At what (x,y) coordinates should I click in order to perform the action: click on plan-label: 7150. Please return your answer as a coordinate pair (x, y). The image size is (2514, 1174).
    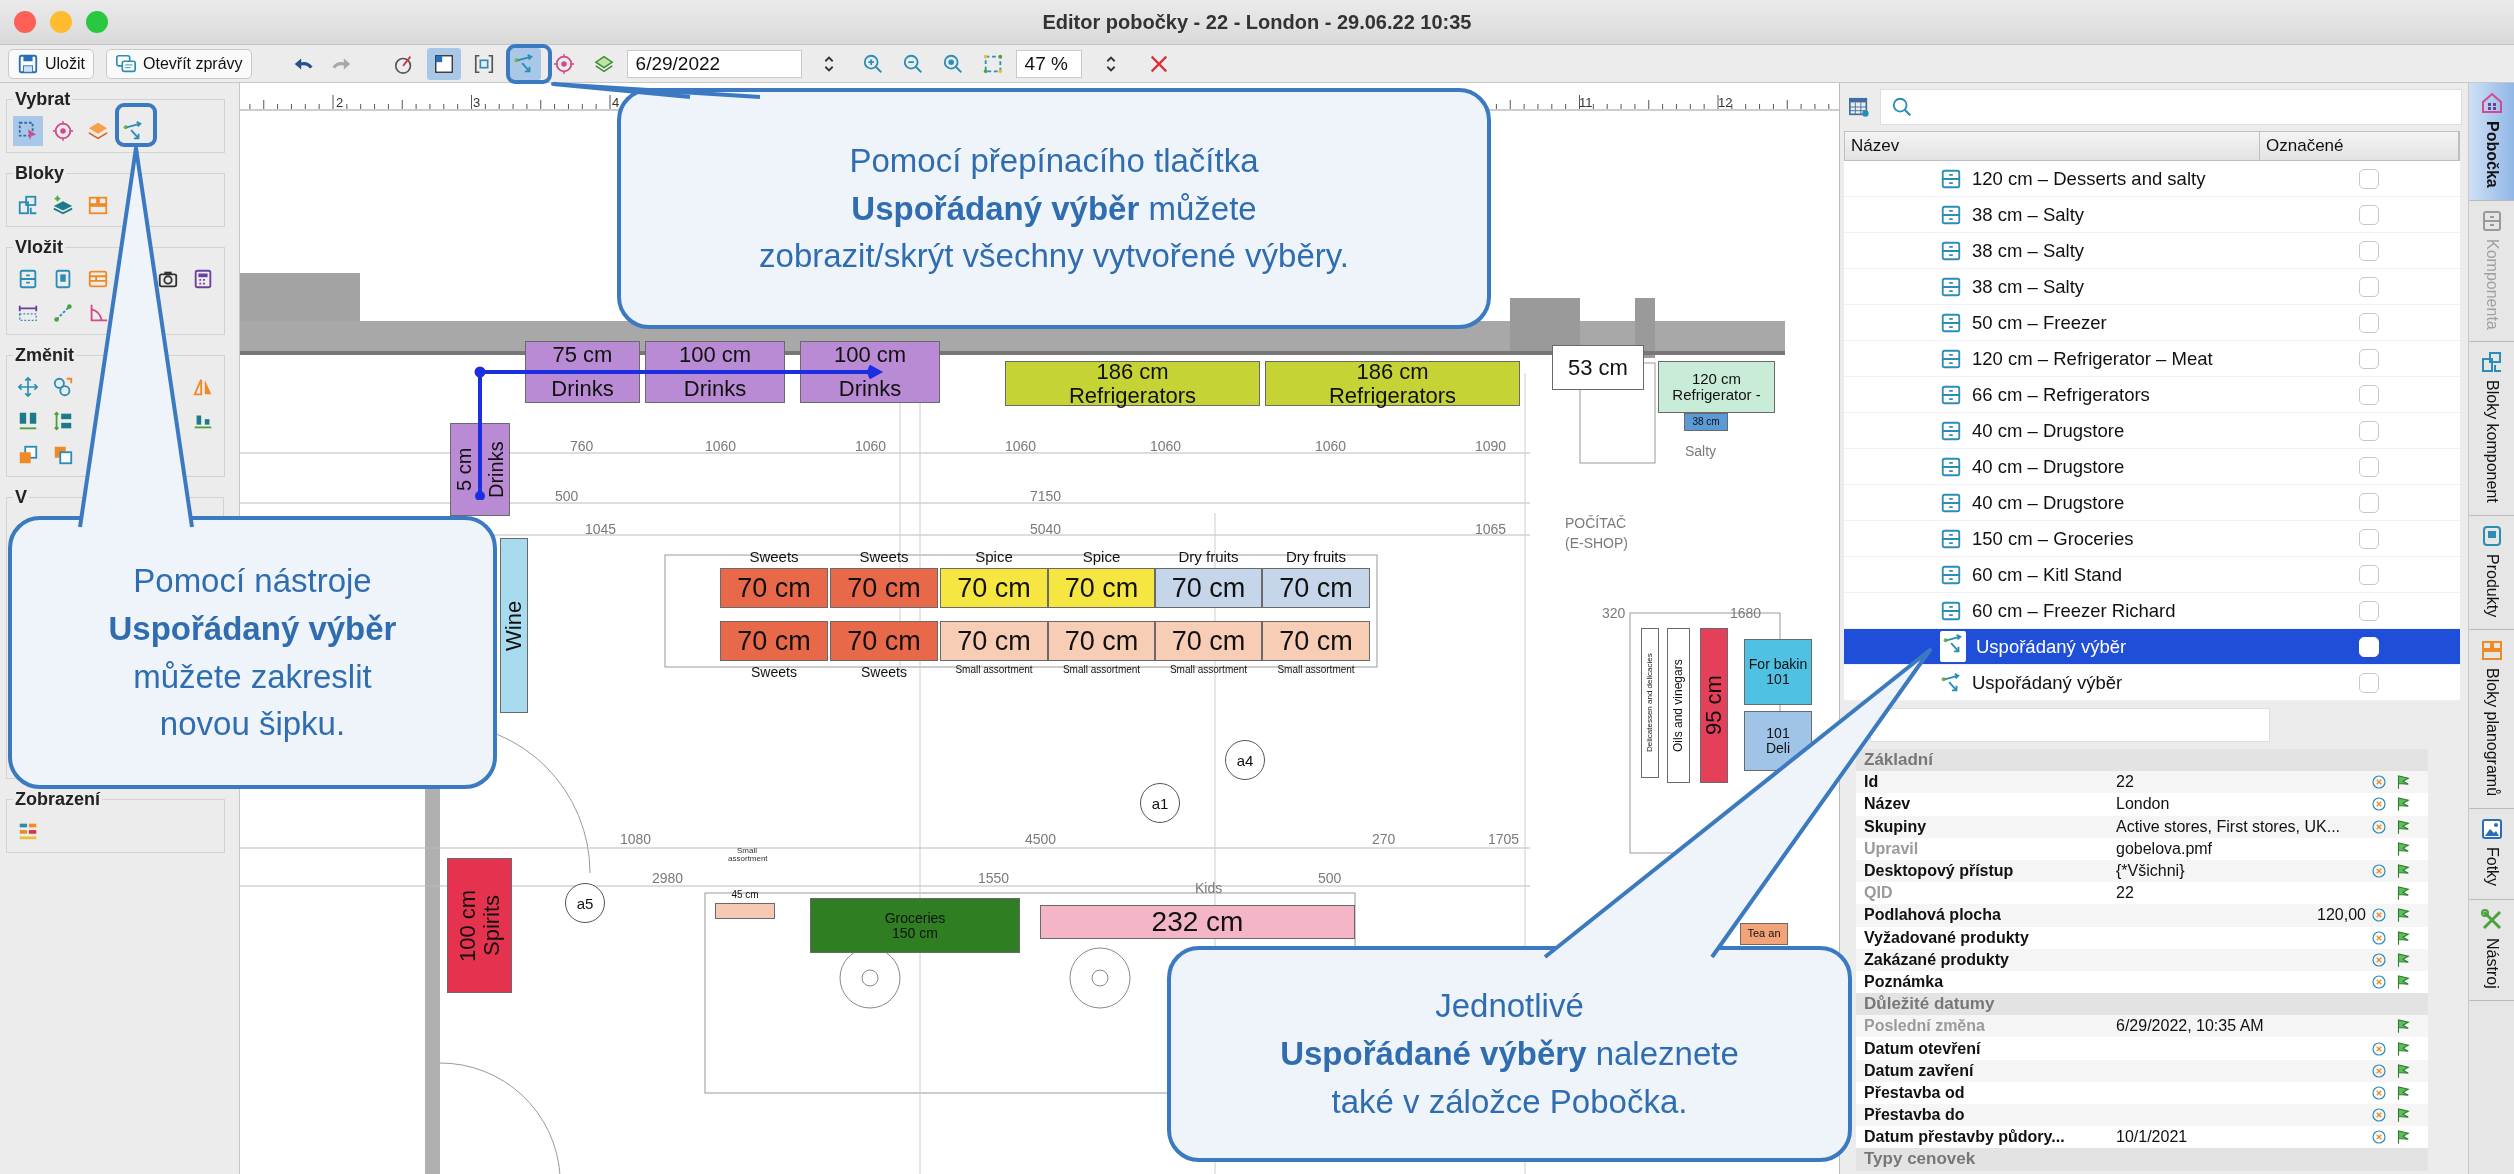
    Looking at the image, I should click on (1046, 496).